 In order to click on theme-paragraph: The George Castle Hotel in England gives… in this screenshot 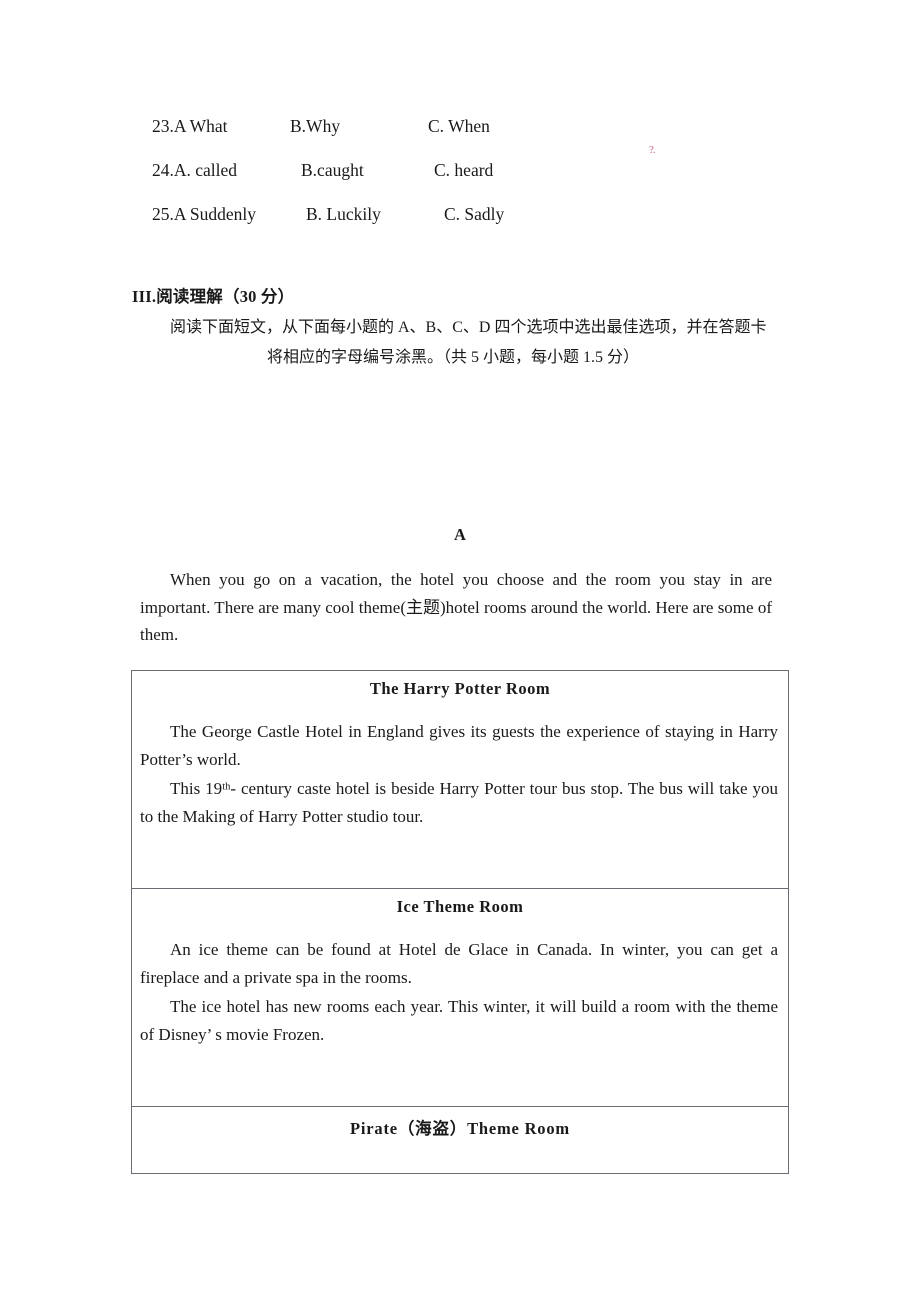, I will do `click(460, 745)`.